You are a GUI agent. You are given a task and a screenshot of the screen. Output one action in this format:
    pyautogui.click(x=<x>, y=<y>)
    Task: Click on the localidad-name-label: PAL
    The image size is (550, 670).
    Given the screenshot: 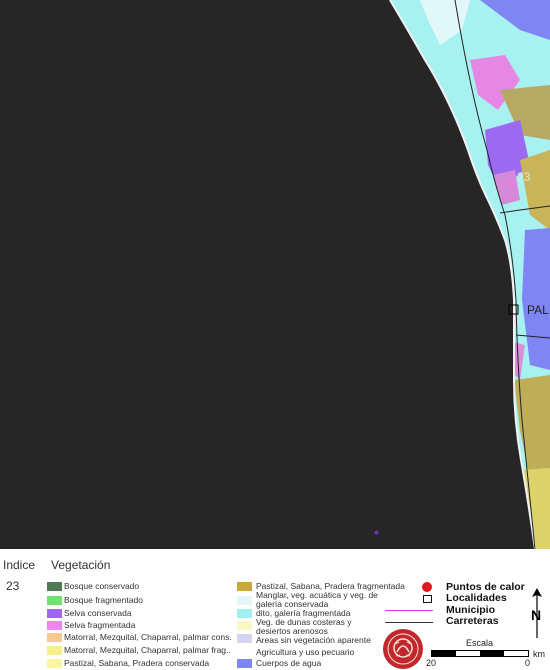 What is the action you would take?
    pyautogui.click(x=538, y=310)
    